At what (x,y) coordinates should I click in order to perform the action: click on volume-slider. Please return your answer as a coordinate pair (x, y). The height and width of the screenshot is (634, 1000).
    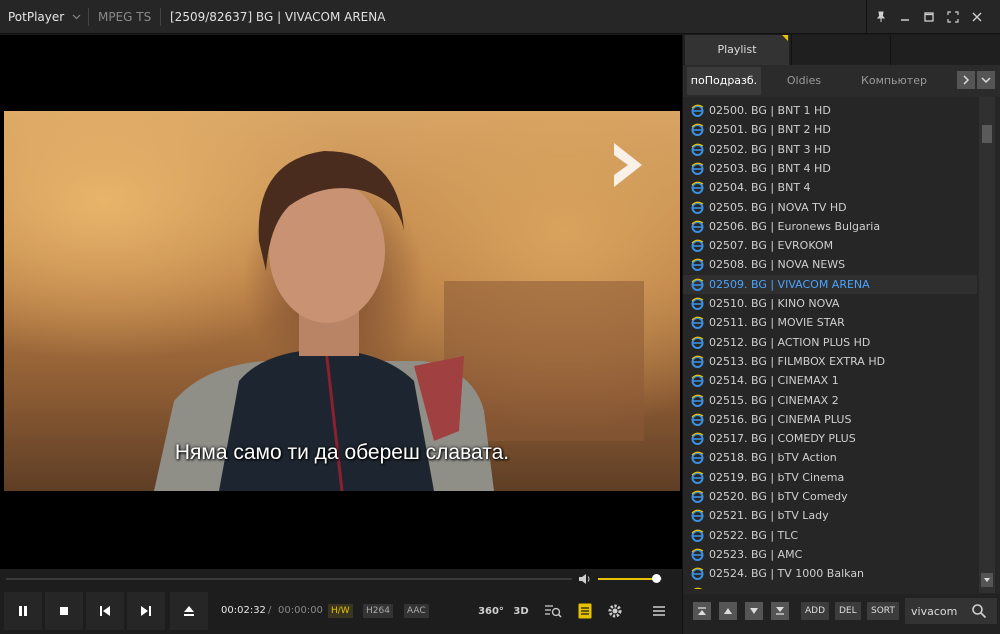
    Looking at the image, I should click on (630, 578).